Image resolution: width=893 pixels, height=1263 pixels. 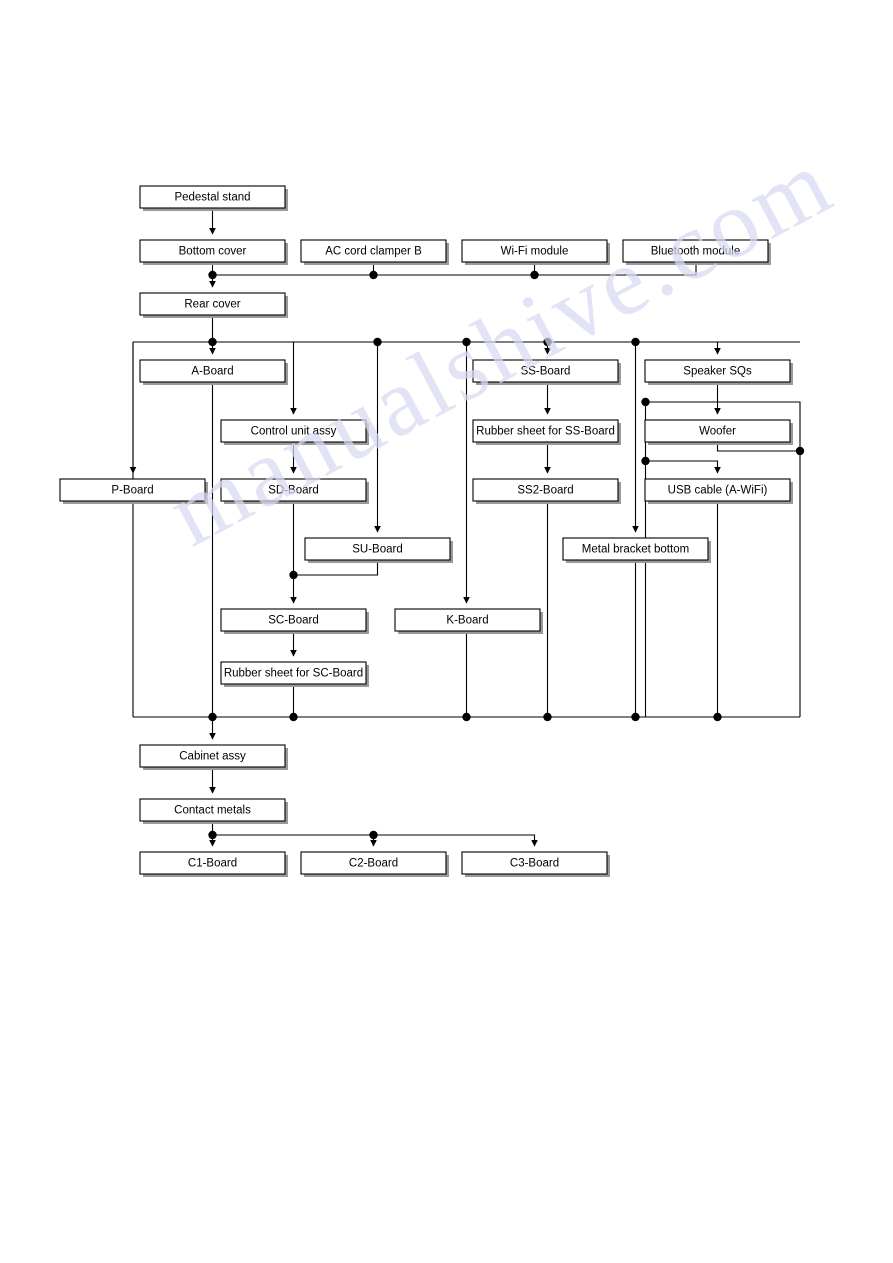 I want to click on node-rubber_sheet_ss_board: Rubber sheet for SS-Board, so click(x=546, y=432).